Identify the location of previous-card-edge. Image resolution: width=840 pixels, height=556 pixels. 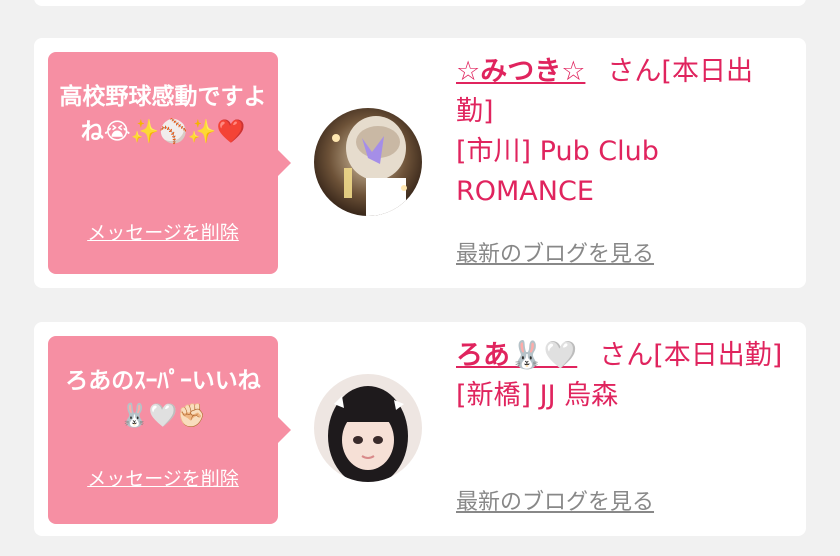
(420, 3).